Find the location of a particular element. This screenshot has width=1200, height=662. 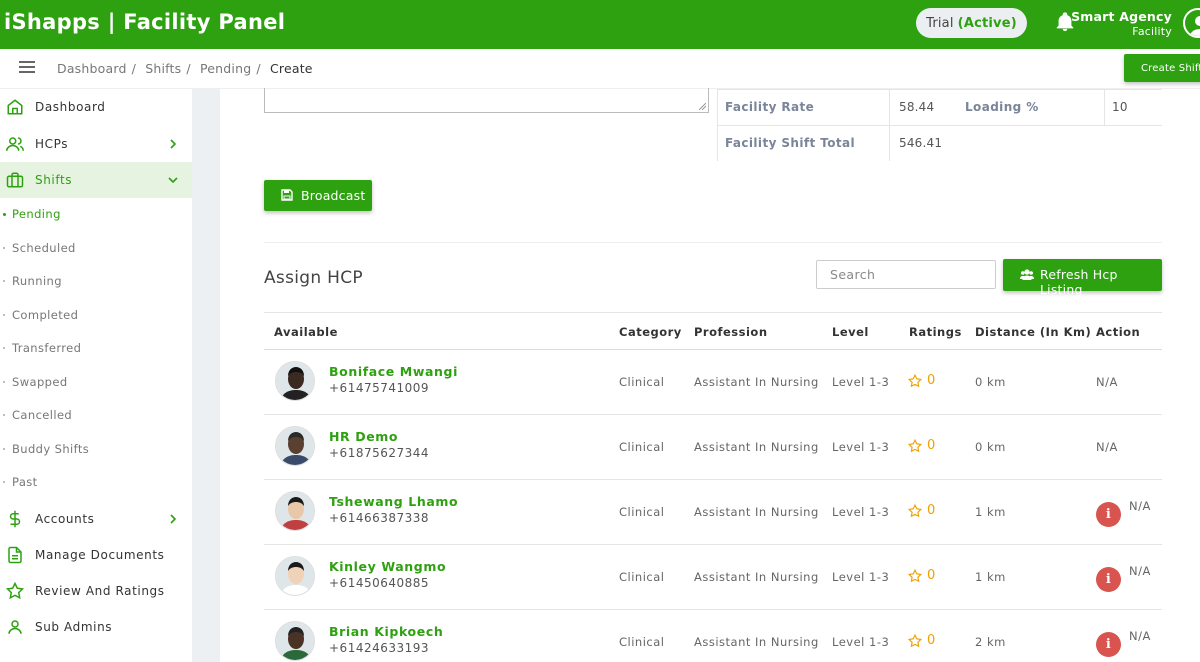

hcp-name: HR Demo is located at coordinates (363, 436).